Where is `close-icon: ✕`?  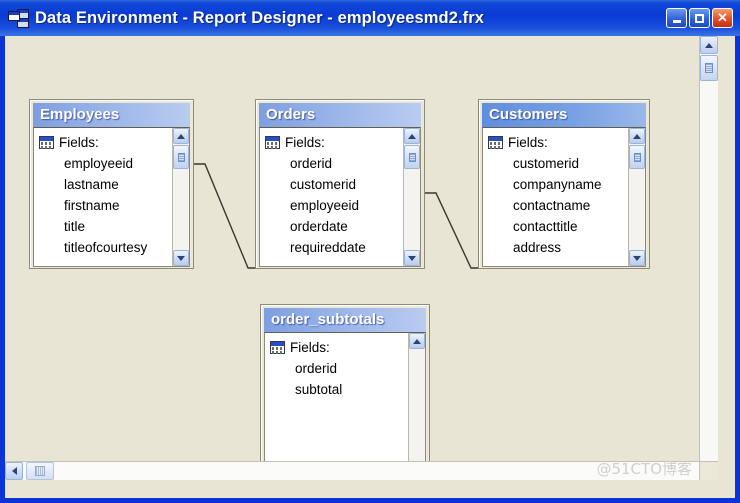
close-icon: ✕ is located at coordinates (722, 17).